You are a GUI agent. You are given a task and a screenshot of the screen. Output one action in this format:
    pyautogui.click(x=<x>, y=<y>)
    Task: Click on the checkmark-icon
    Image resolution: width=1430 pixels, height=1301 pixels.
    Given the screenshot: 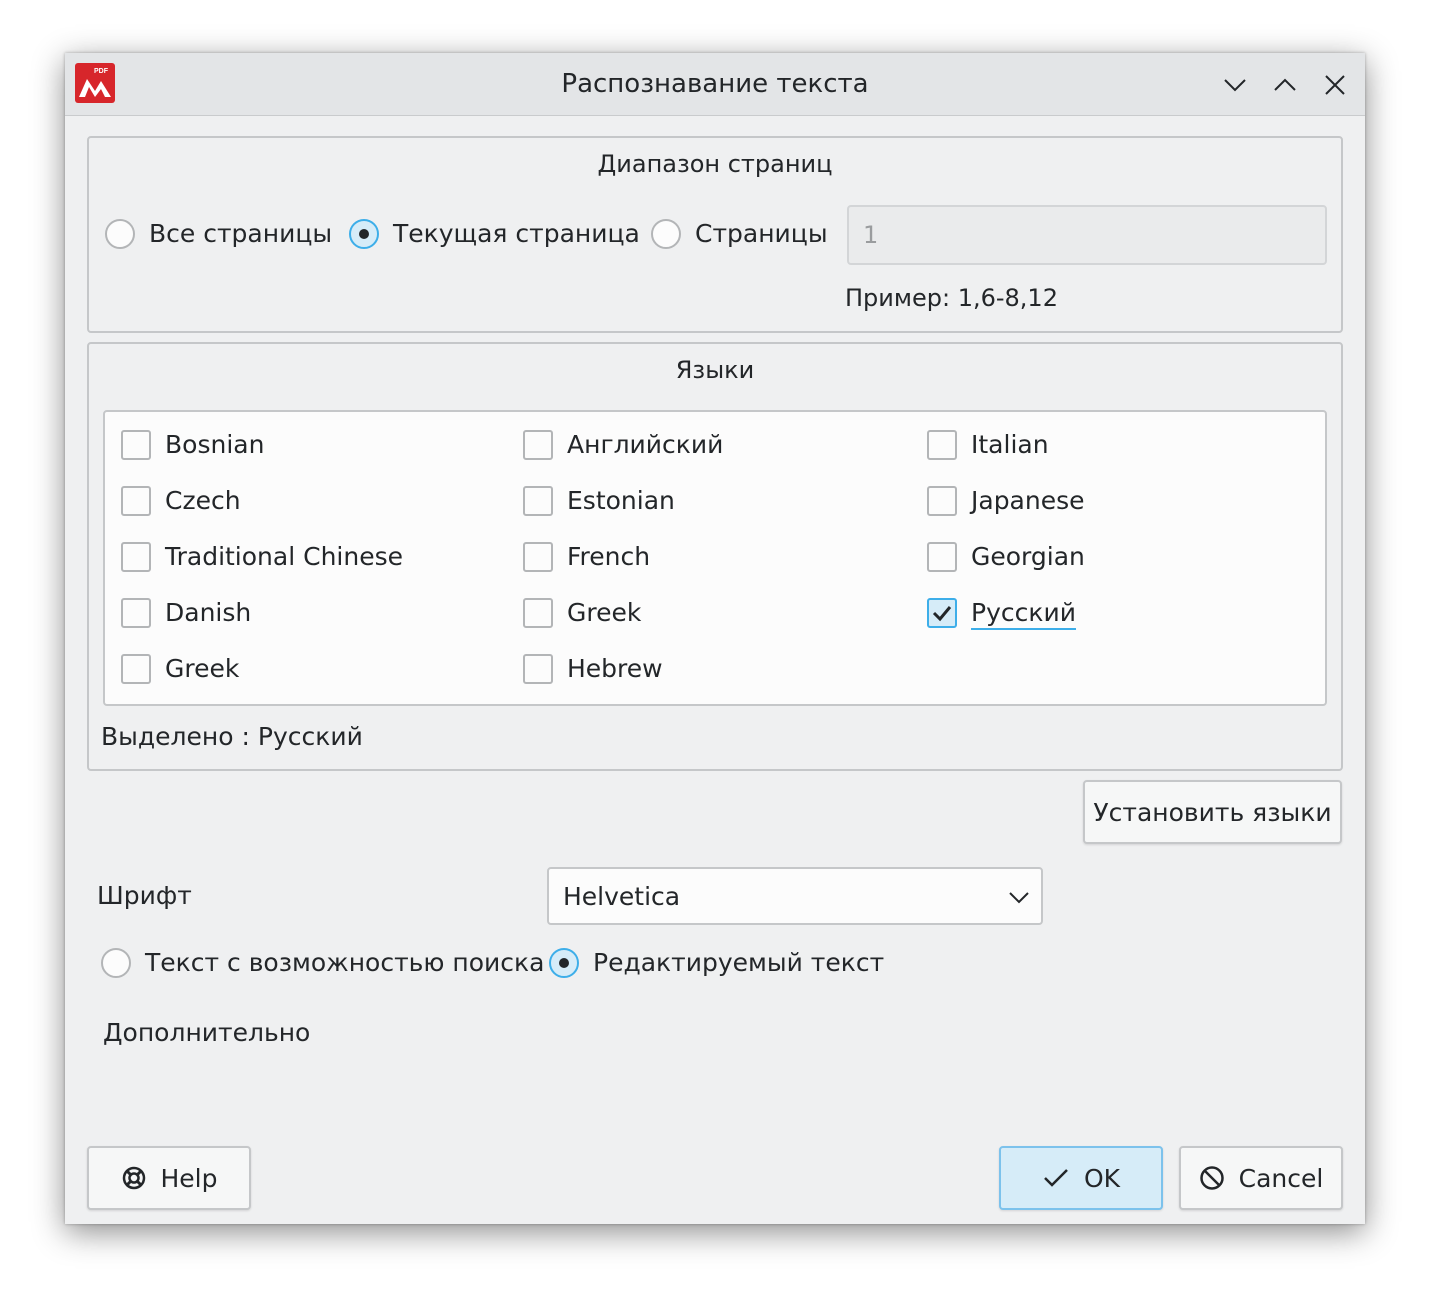 What is the action you would take?
    pyautogui.click(x=942, y=614)
    